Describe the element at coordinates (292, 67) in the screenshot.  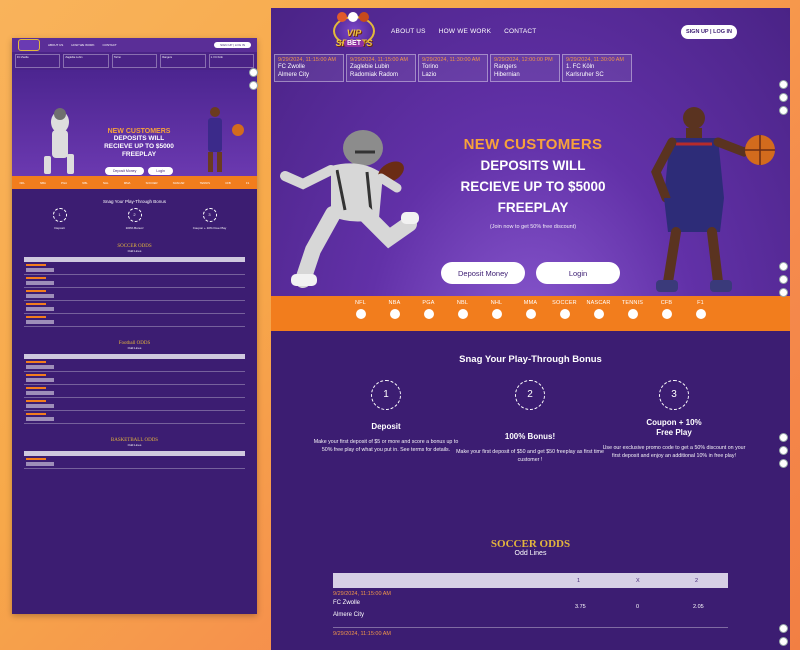
I see `ticker-team: FC Zwolle` at that location.